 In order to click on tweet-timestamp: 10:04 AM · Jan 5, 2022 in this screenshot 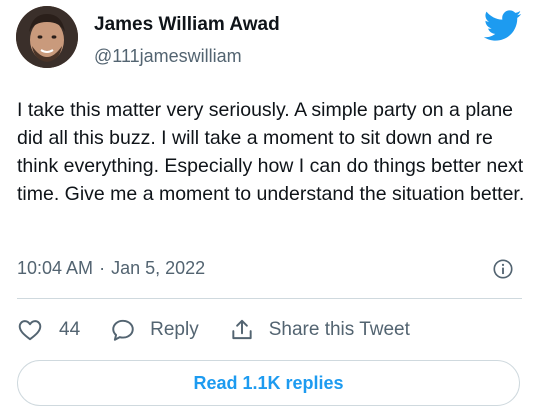, I will do `click(111, 268)`.